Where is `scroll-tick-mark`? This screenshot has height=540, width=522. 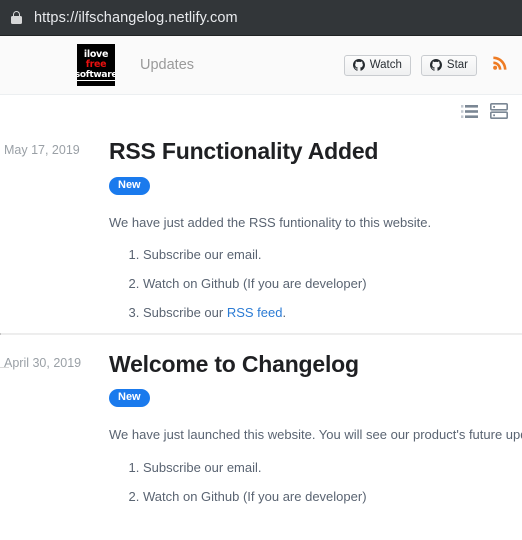
scroll-tick-mark is located at coordinates (4, 367).